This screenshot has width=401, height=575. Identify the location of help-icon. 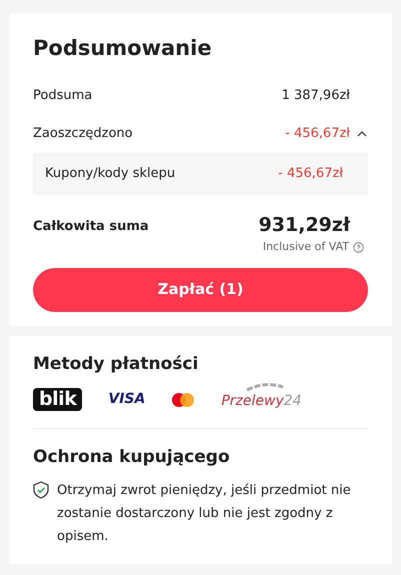
(358, 247).